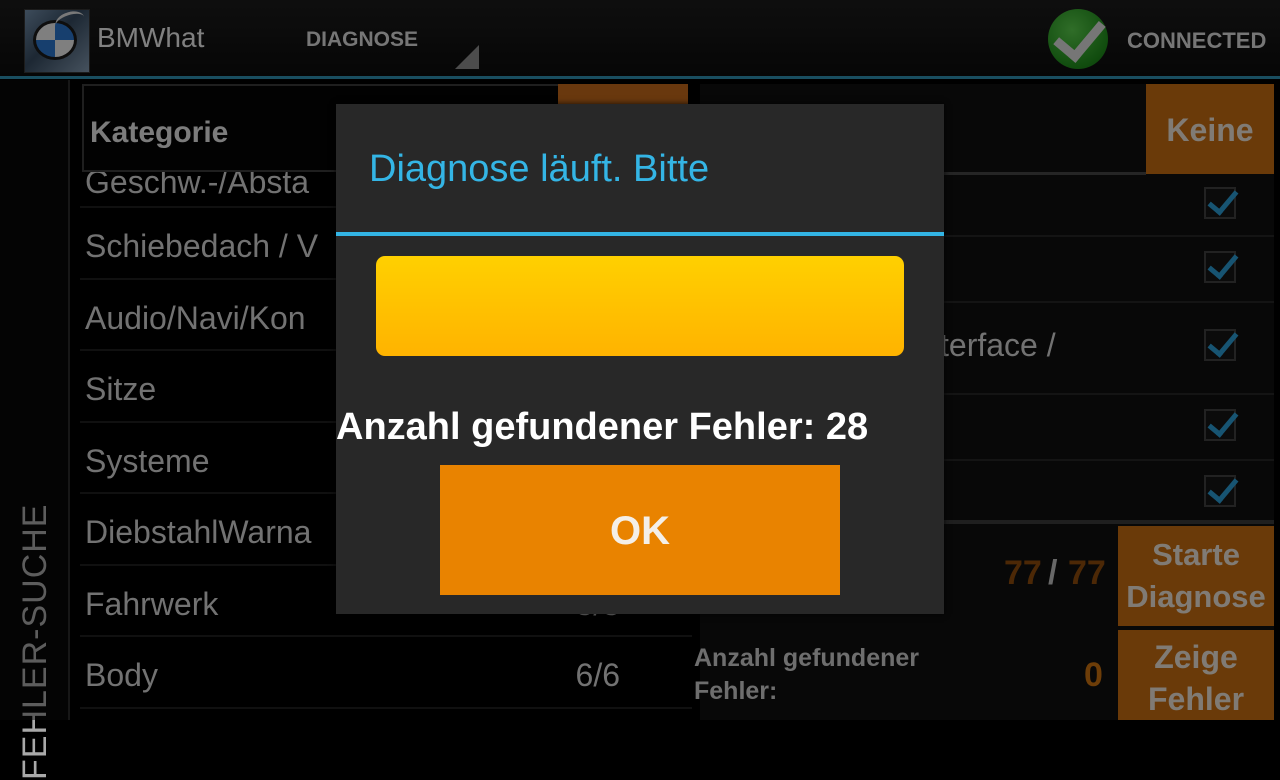 The height and width of the screenshot is (780, 1280). I want to click on ok-button: OK, so click(640, 530).